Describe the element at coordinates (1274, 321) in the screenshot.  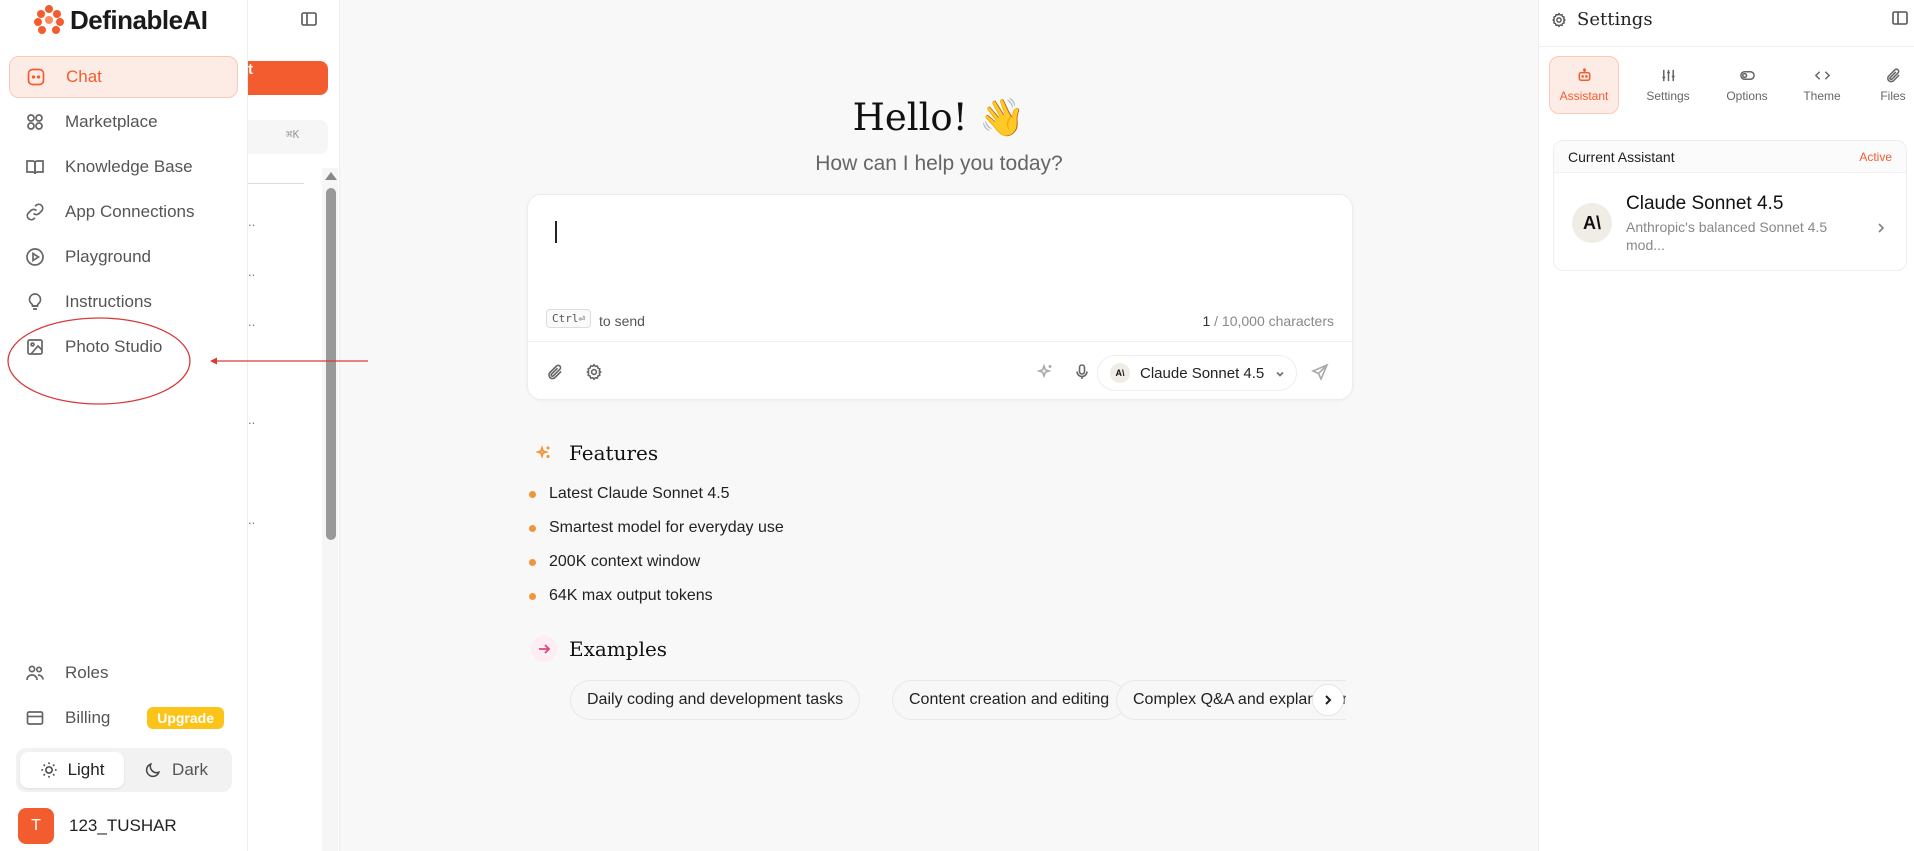
I see `char-limit: / 10,000 characters` at that location.